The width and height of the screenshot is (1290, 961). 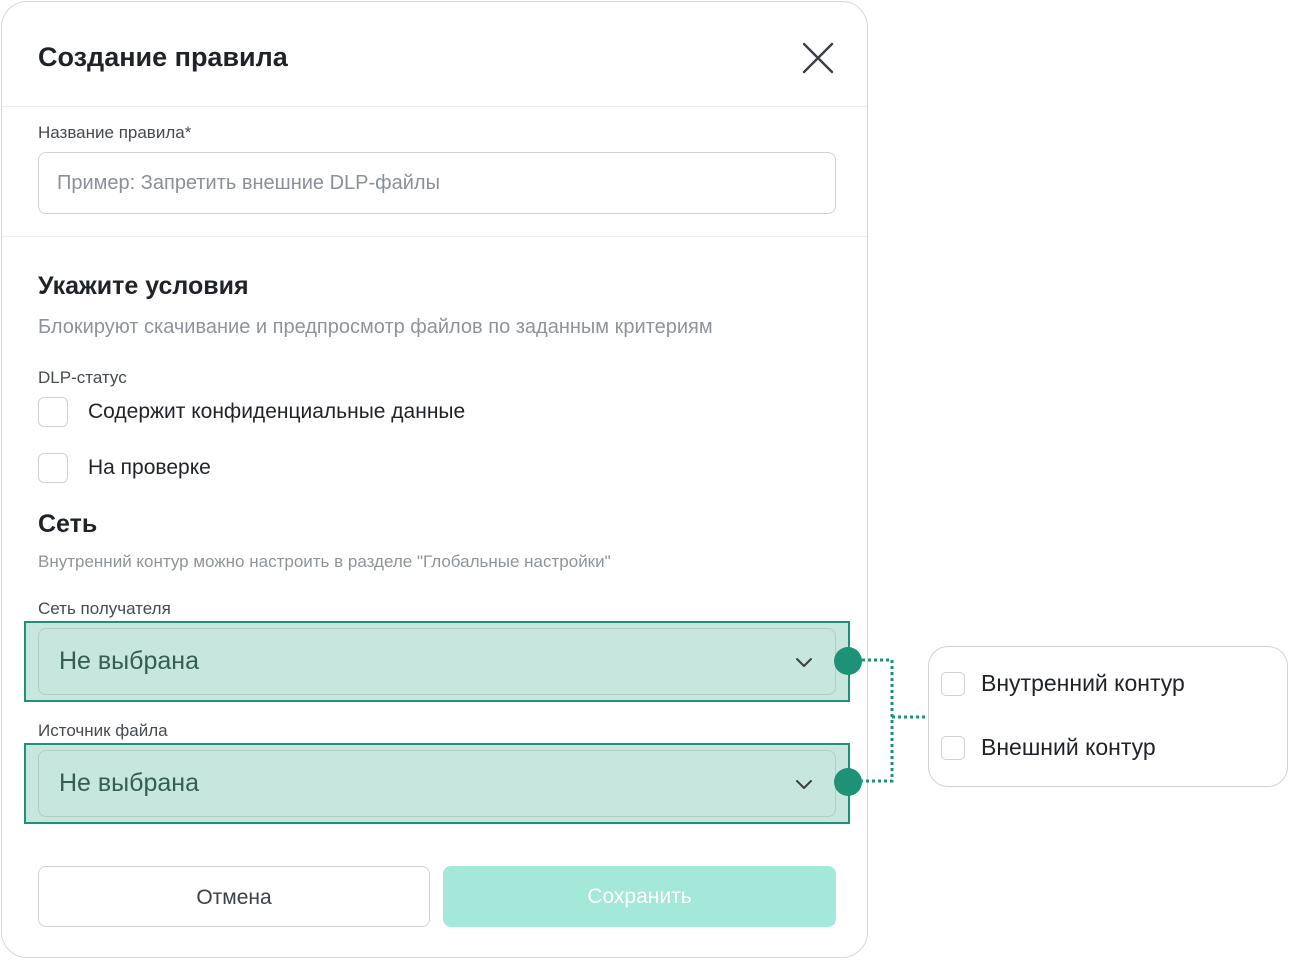 I want to click on cancel-button: Отмена, so click(x=234, y=896).